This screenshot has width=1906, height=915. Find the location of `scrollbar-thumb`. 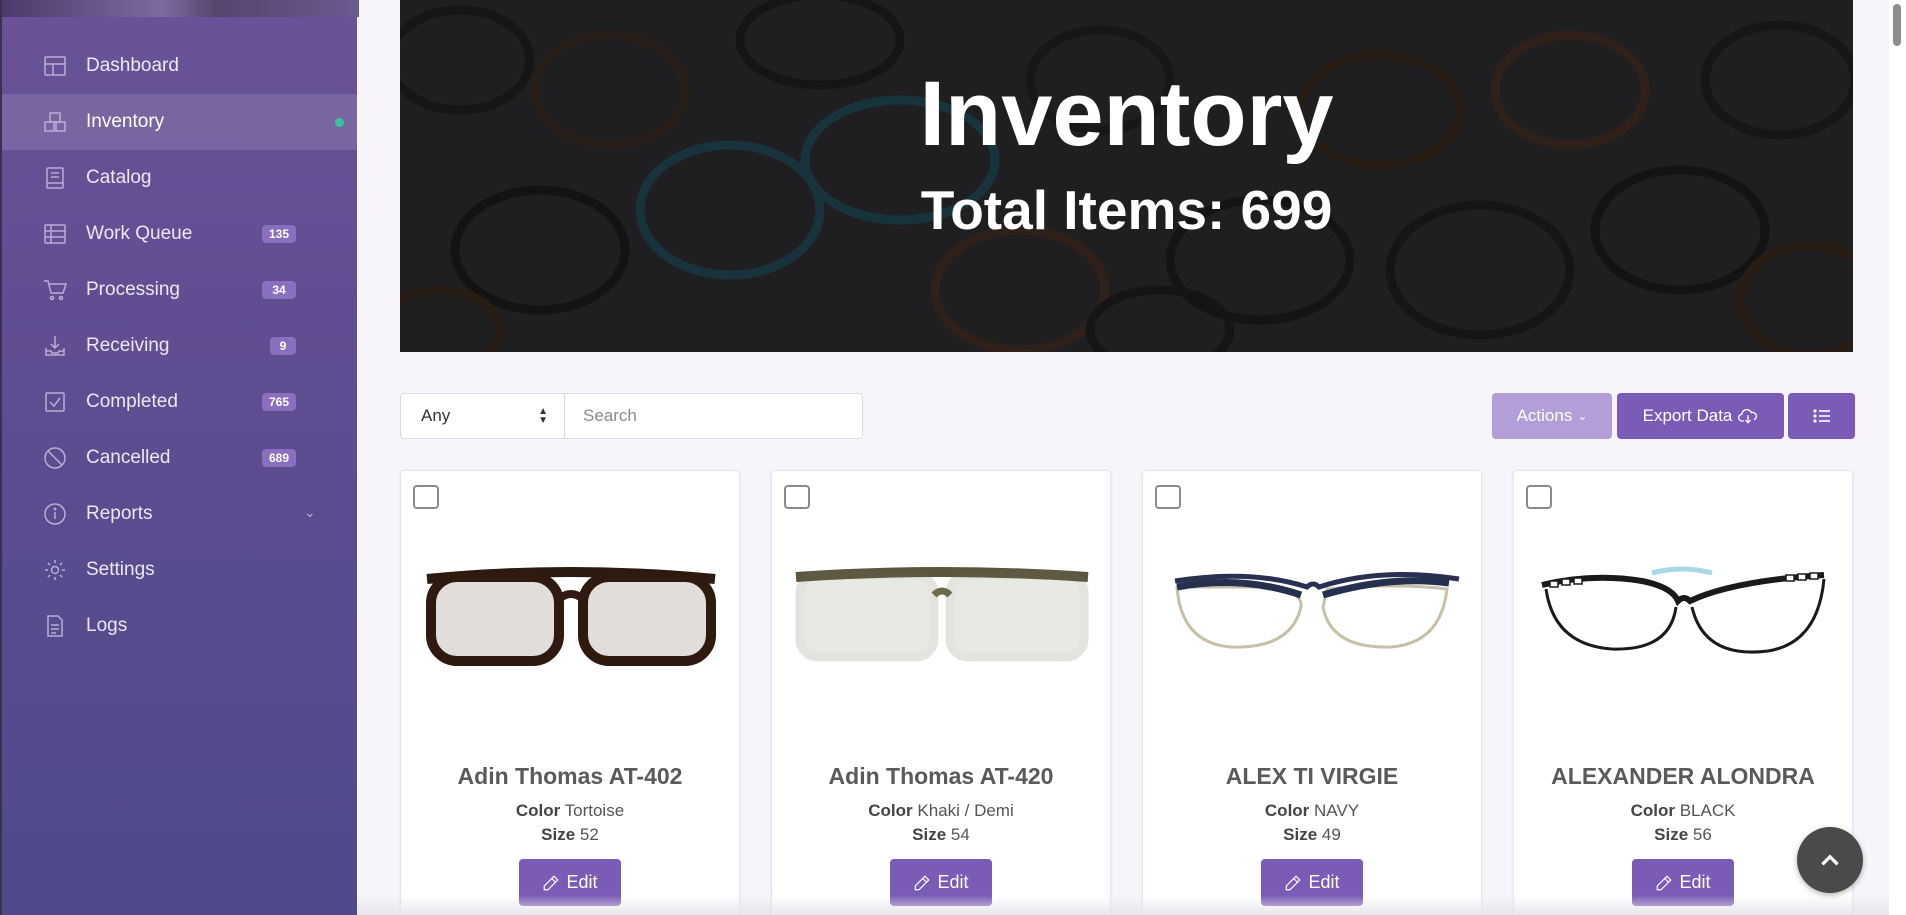

scrollbar-thumb is located at coordinates (1897, 25).